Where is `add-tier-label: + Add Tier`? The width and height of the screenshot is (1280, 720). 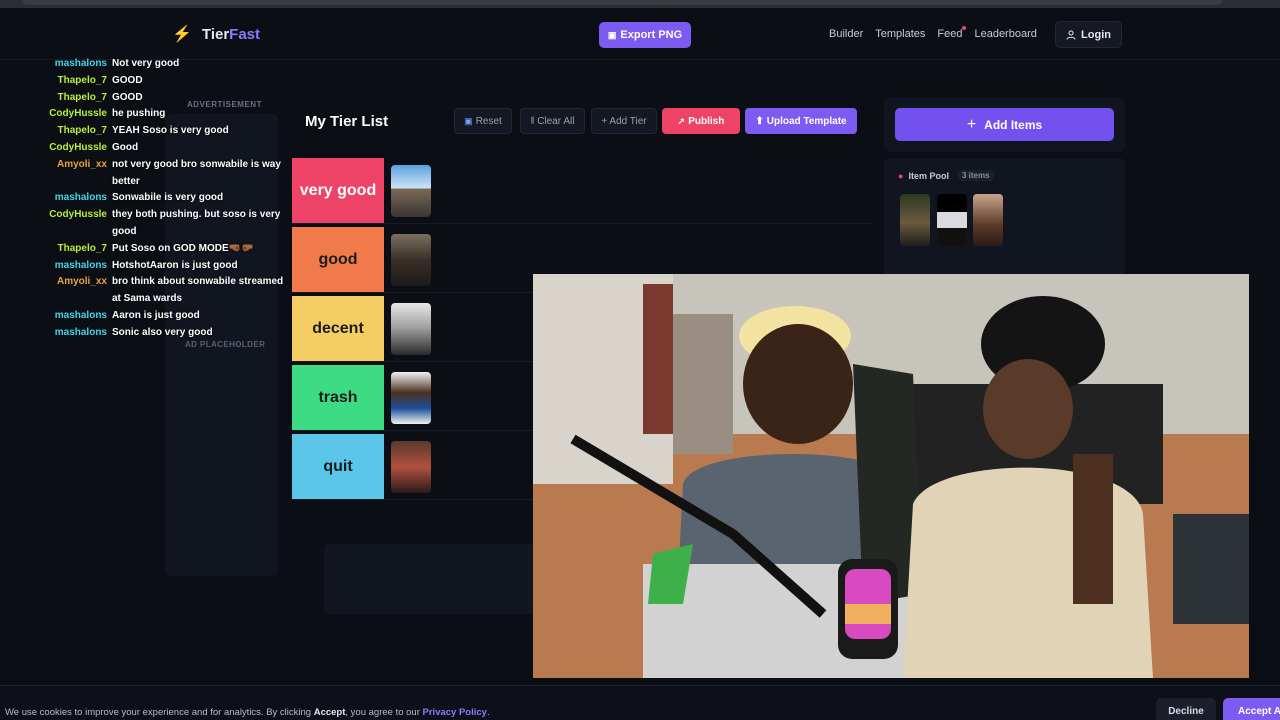 add-tier-label: + Add Tier is located at coordinates (624, 121).